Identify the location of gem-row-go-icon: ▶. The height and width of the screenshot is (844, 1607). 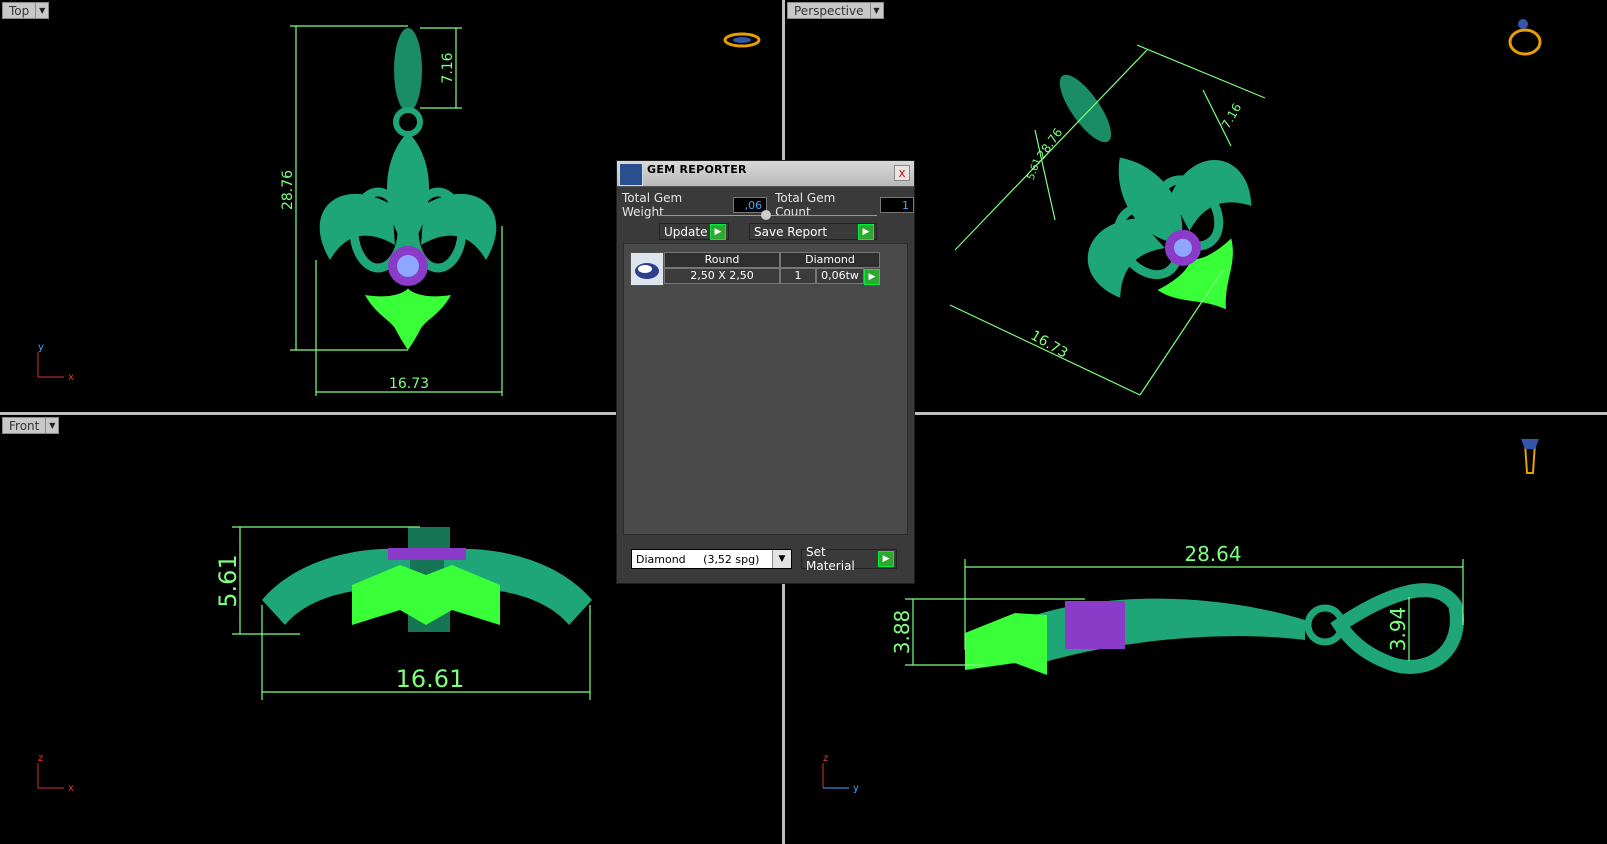
(872, 277).